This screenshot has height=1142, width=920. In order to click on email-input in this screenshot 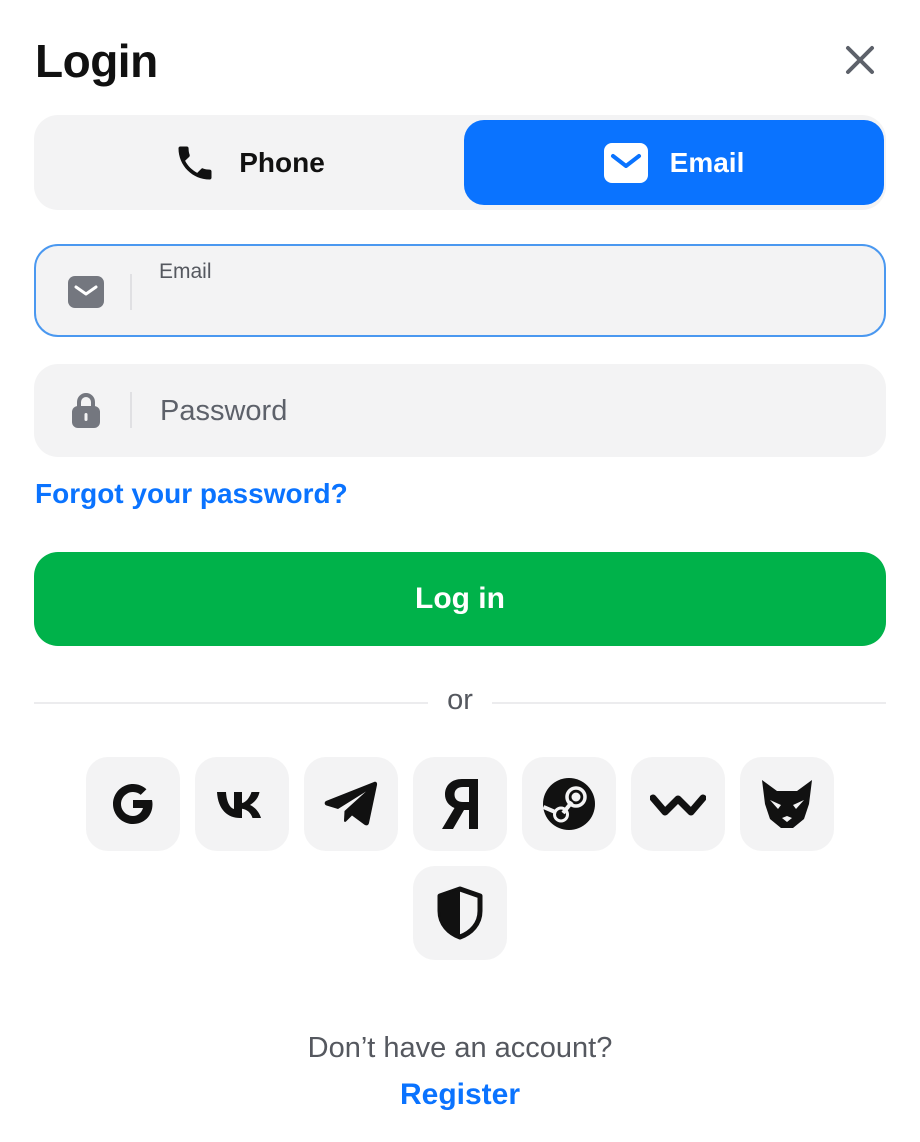, I will do `click(511, 309)`.